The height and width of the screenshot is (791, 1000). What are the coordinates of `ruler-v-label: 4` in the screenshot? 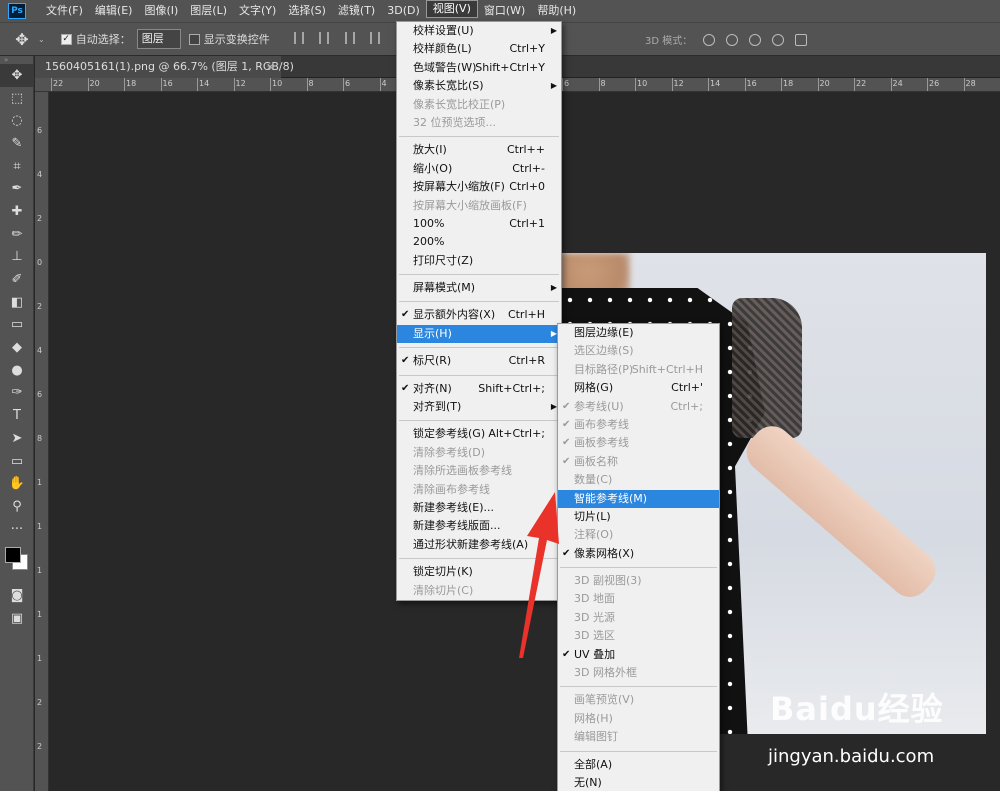 It's located at (40, 350).